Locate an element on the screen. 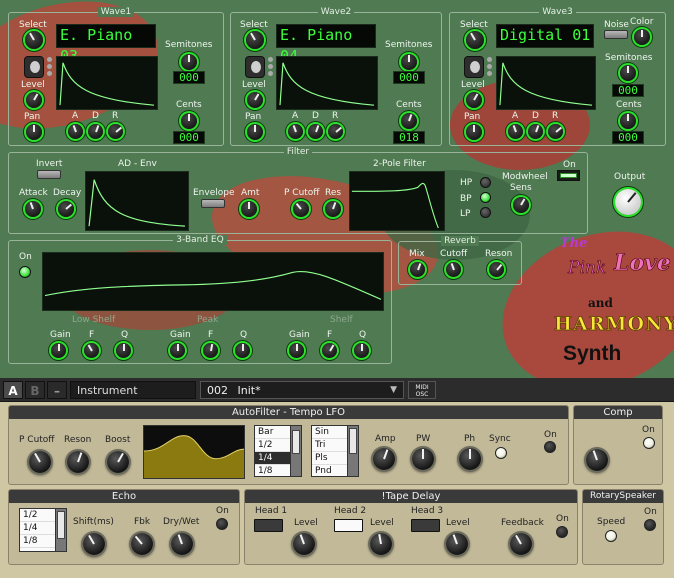 Image resolution: width=674 pixels, height=578 pixels. tape-head3-button is located at coordinates (425, 525).